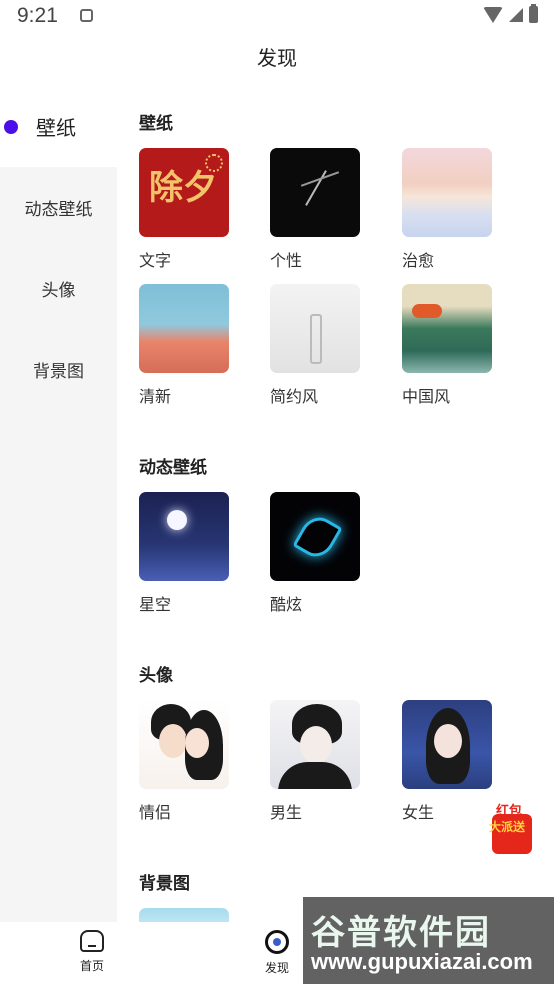 Image resolution: width=554 pixels, height=984 pixels. What do you see at coordinates (286, 604) in the screenshot?
I see `tile-label: 酷炫` at bounding box center [286, 604].